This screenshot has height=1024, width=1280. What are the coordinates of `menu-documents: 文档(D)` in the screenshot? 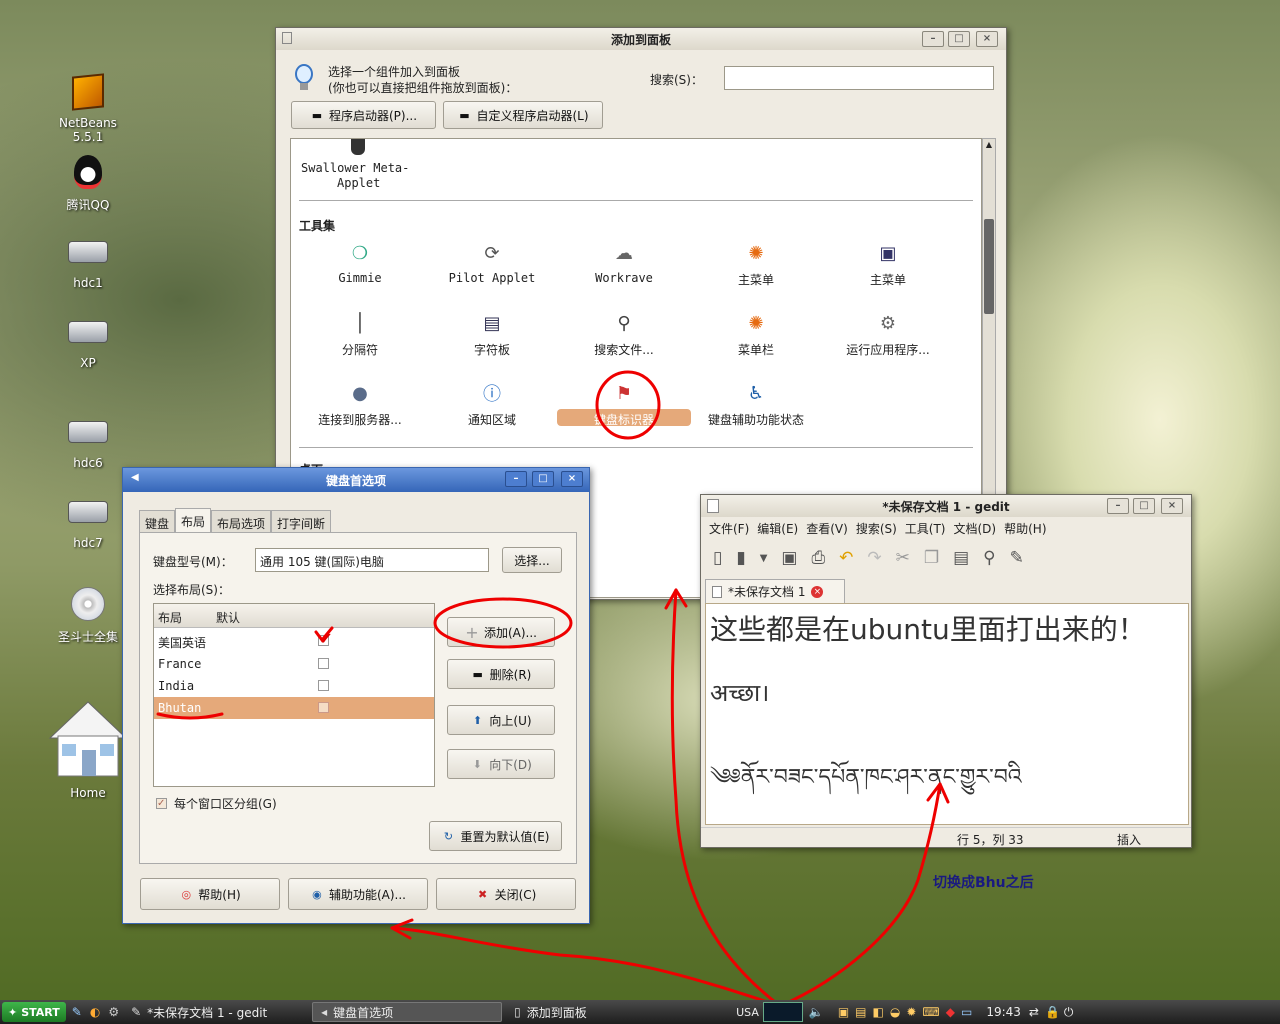 It's located at (977, 528).